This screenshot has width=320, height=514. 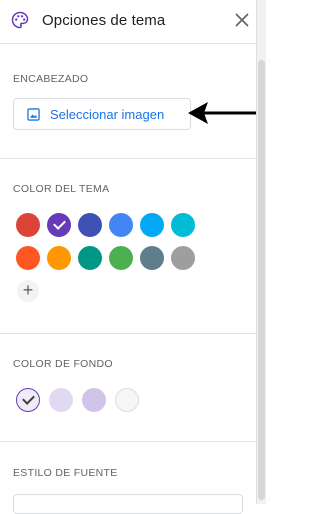 What do you see at coordinates (20, 20) in the screenshot?
I see `palette-icon` at bounding box center [20, 20].